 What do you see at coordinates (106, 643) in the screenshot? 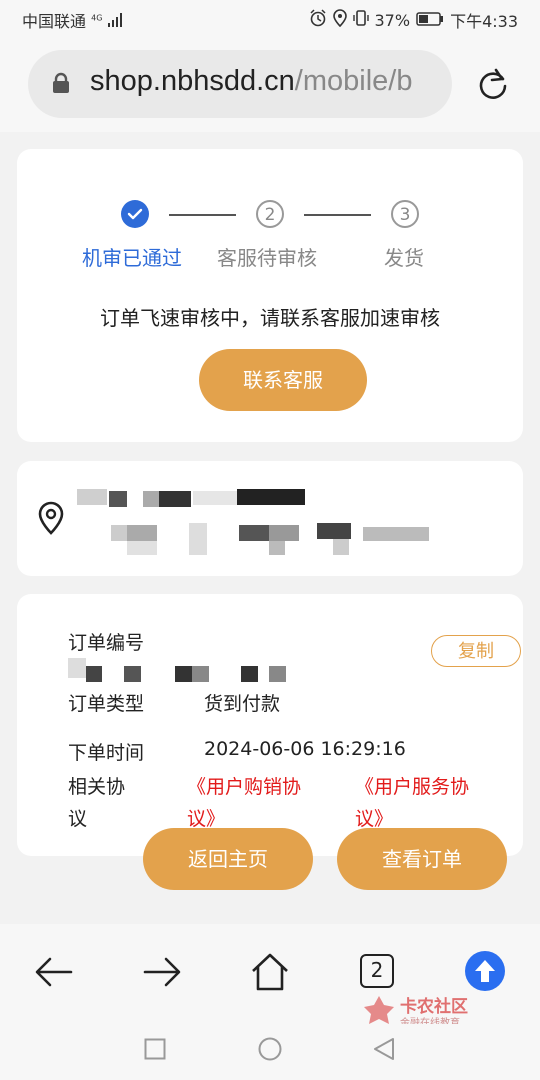
I see `order-number-label: 订单编号` at bounding box center [106, 643].